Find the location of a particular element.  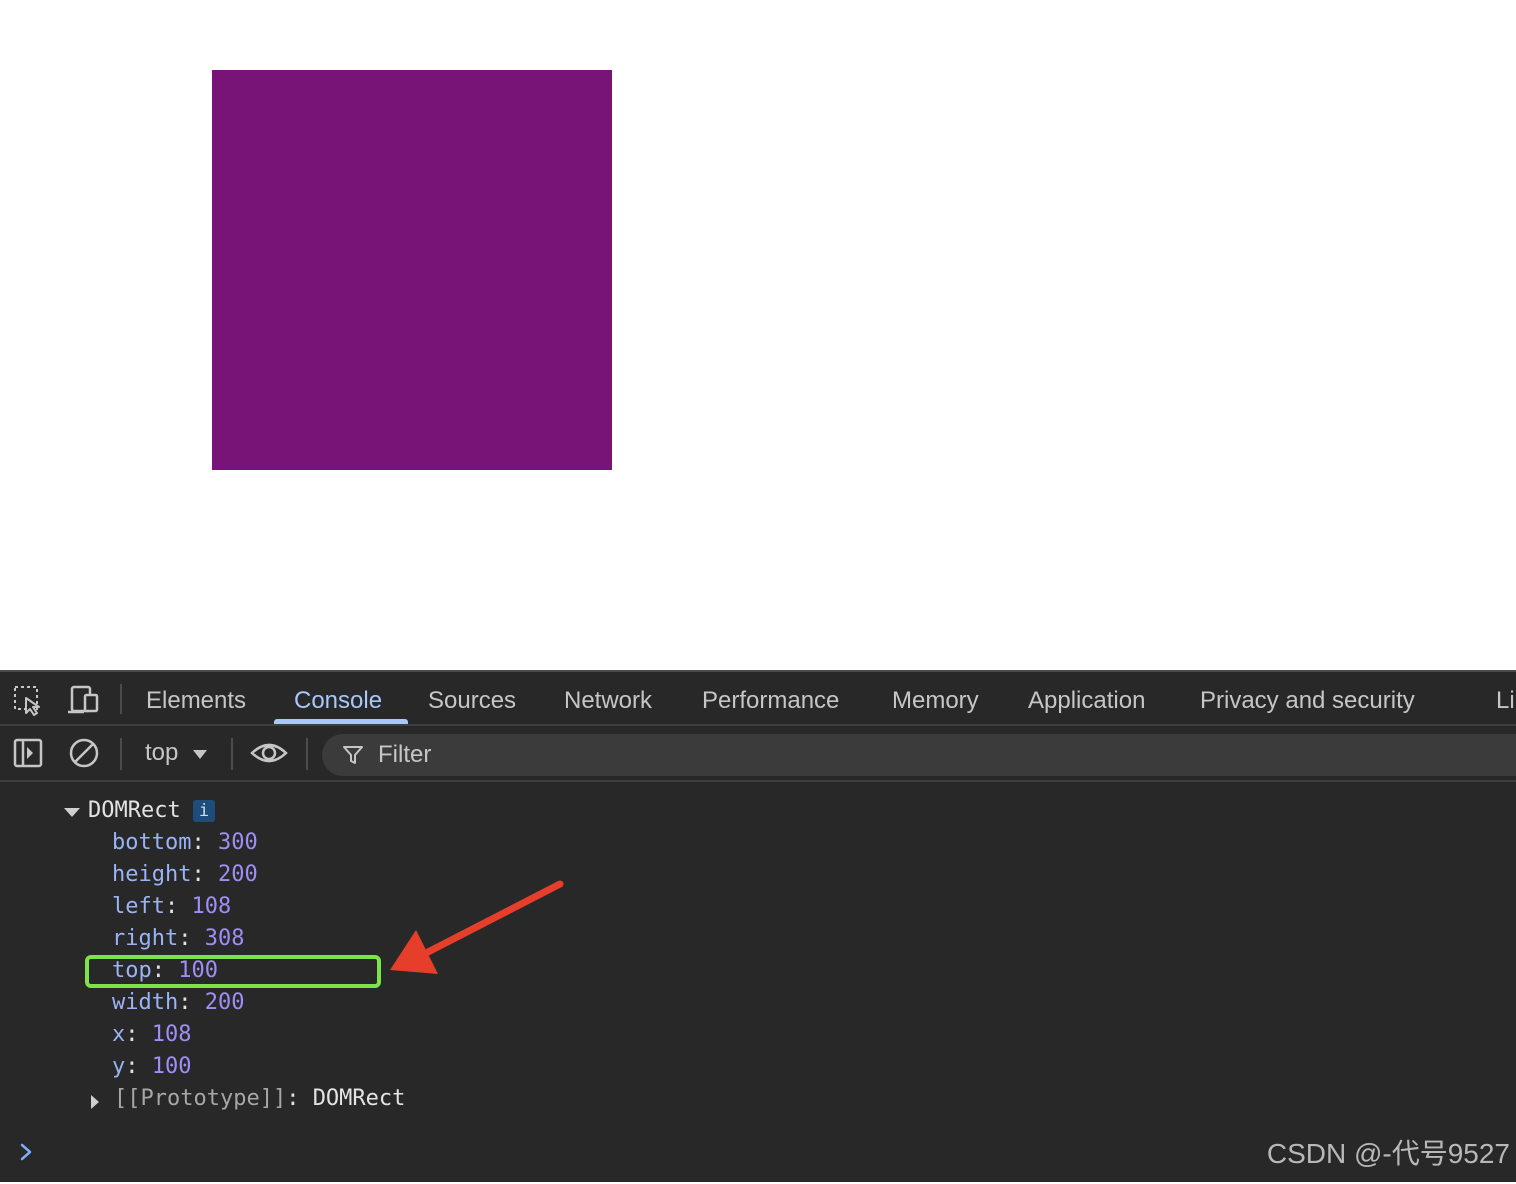

property-key: bottom is located at coordinates (151, 842).